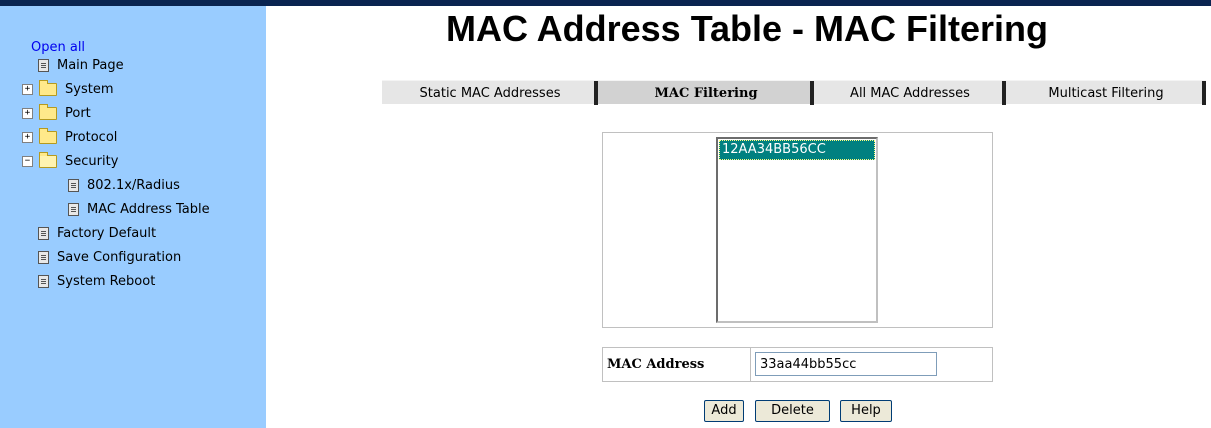 This screenshot has height=428, width=1211. I want to click on mac-filter-listbox: 12AA34BB56CC, so click(797, 230).